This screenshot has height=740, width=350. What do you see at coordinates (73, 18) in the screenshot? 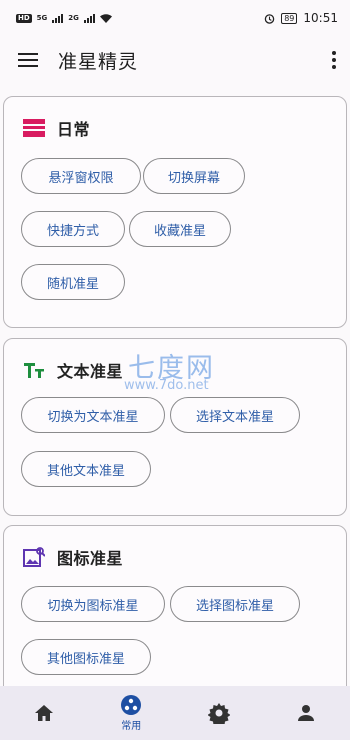
I see `signal-2g-label: 2G` at bounding box center [73, 18].